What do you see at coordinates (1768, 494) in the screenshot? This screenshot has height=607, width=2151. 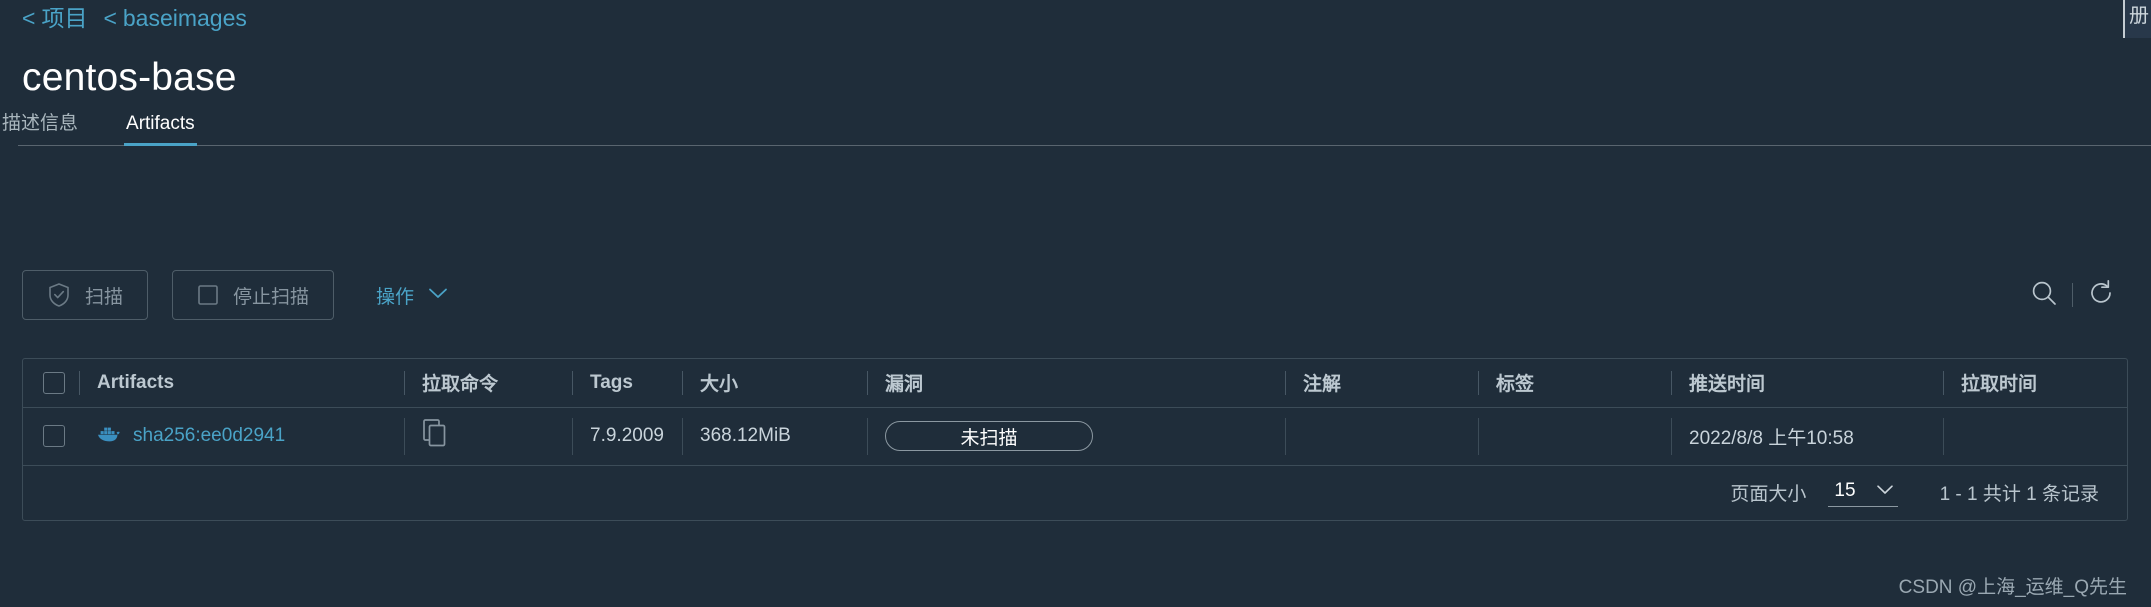 I see `page-size-label: 页面大小` at bounding box center [1768, 494].